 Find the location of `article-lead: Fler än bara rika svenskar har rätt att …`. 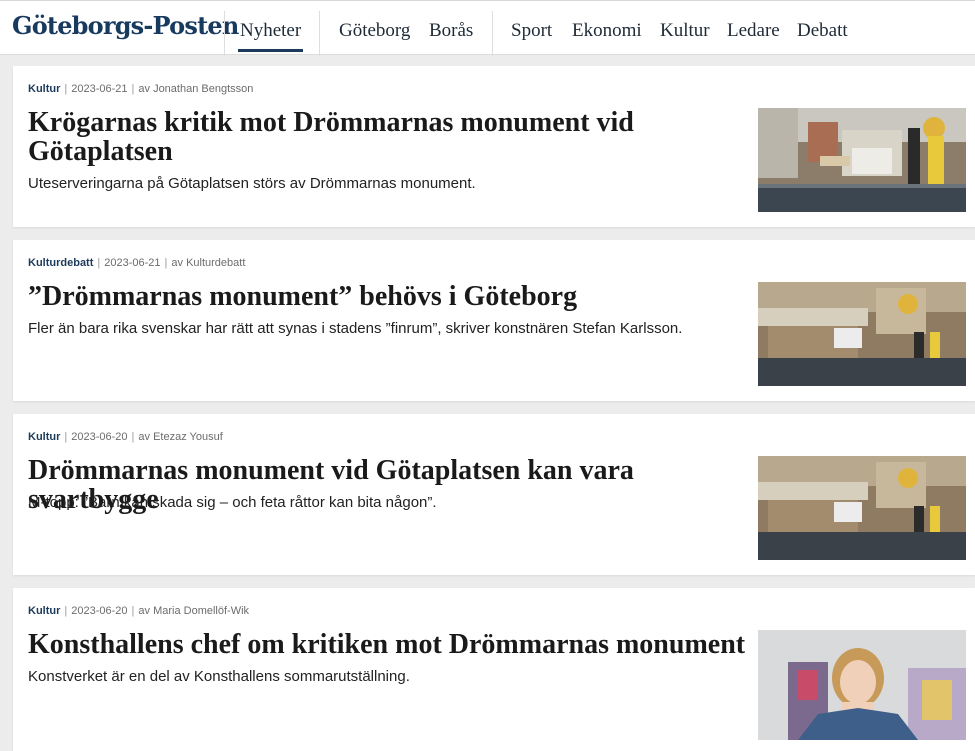

article-lead: Fler än bara rika svenskar har rätt att … is located at coordinates (355, 328).